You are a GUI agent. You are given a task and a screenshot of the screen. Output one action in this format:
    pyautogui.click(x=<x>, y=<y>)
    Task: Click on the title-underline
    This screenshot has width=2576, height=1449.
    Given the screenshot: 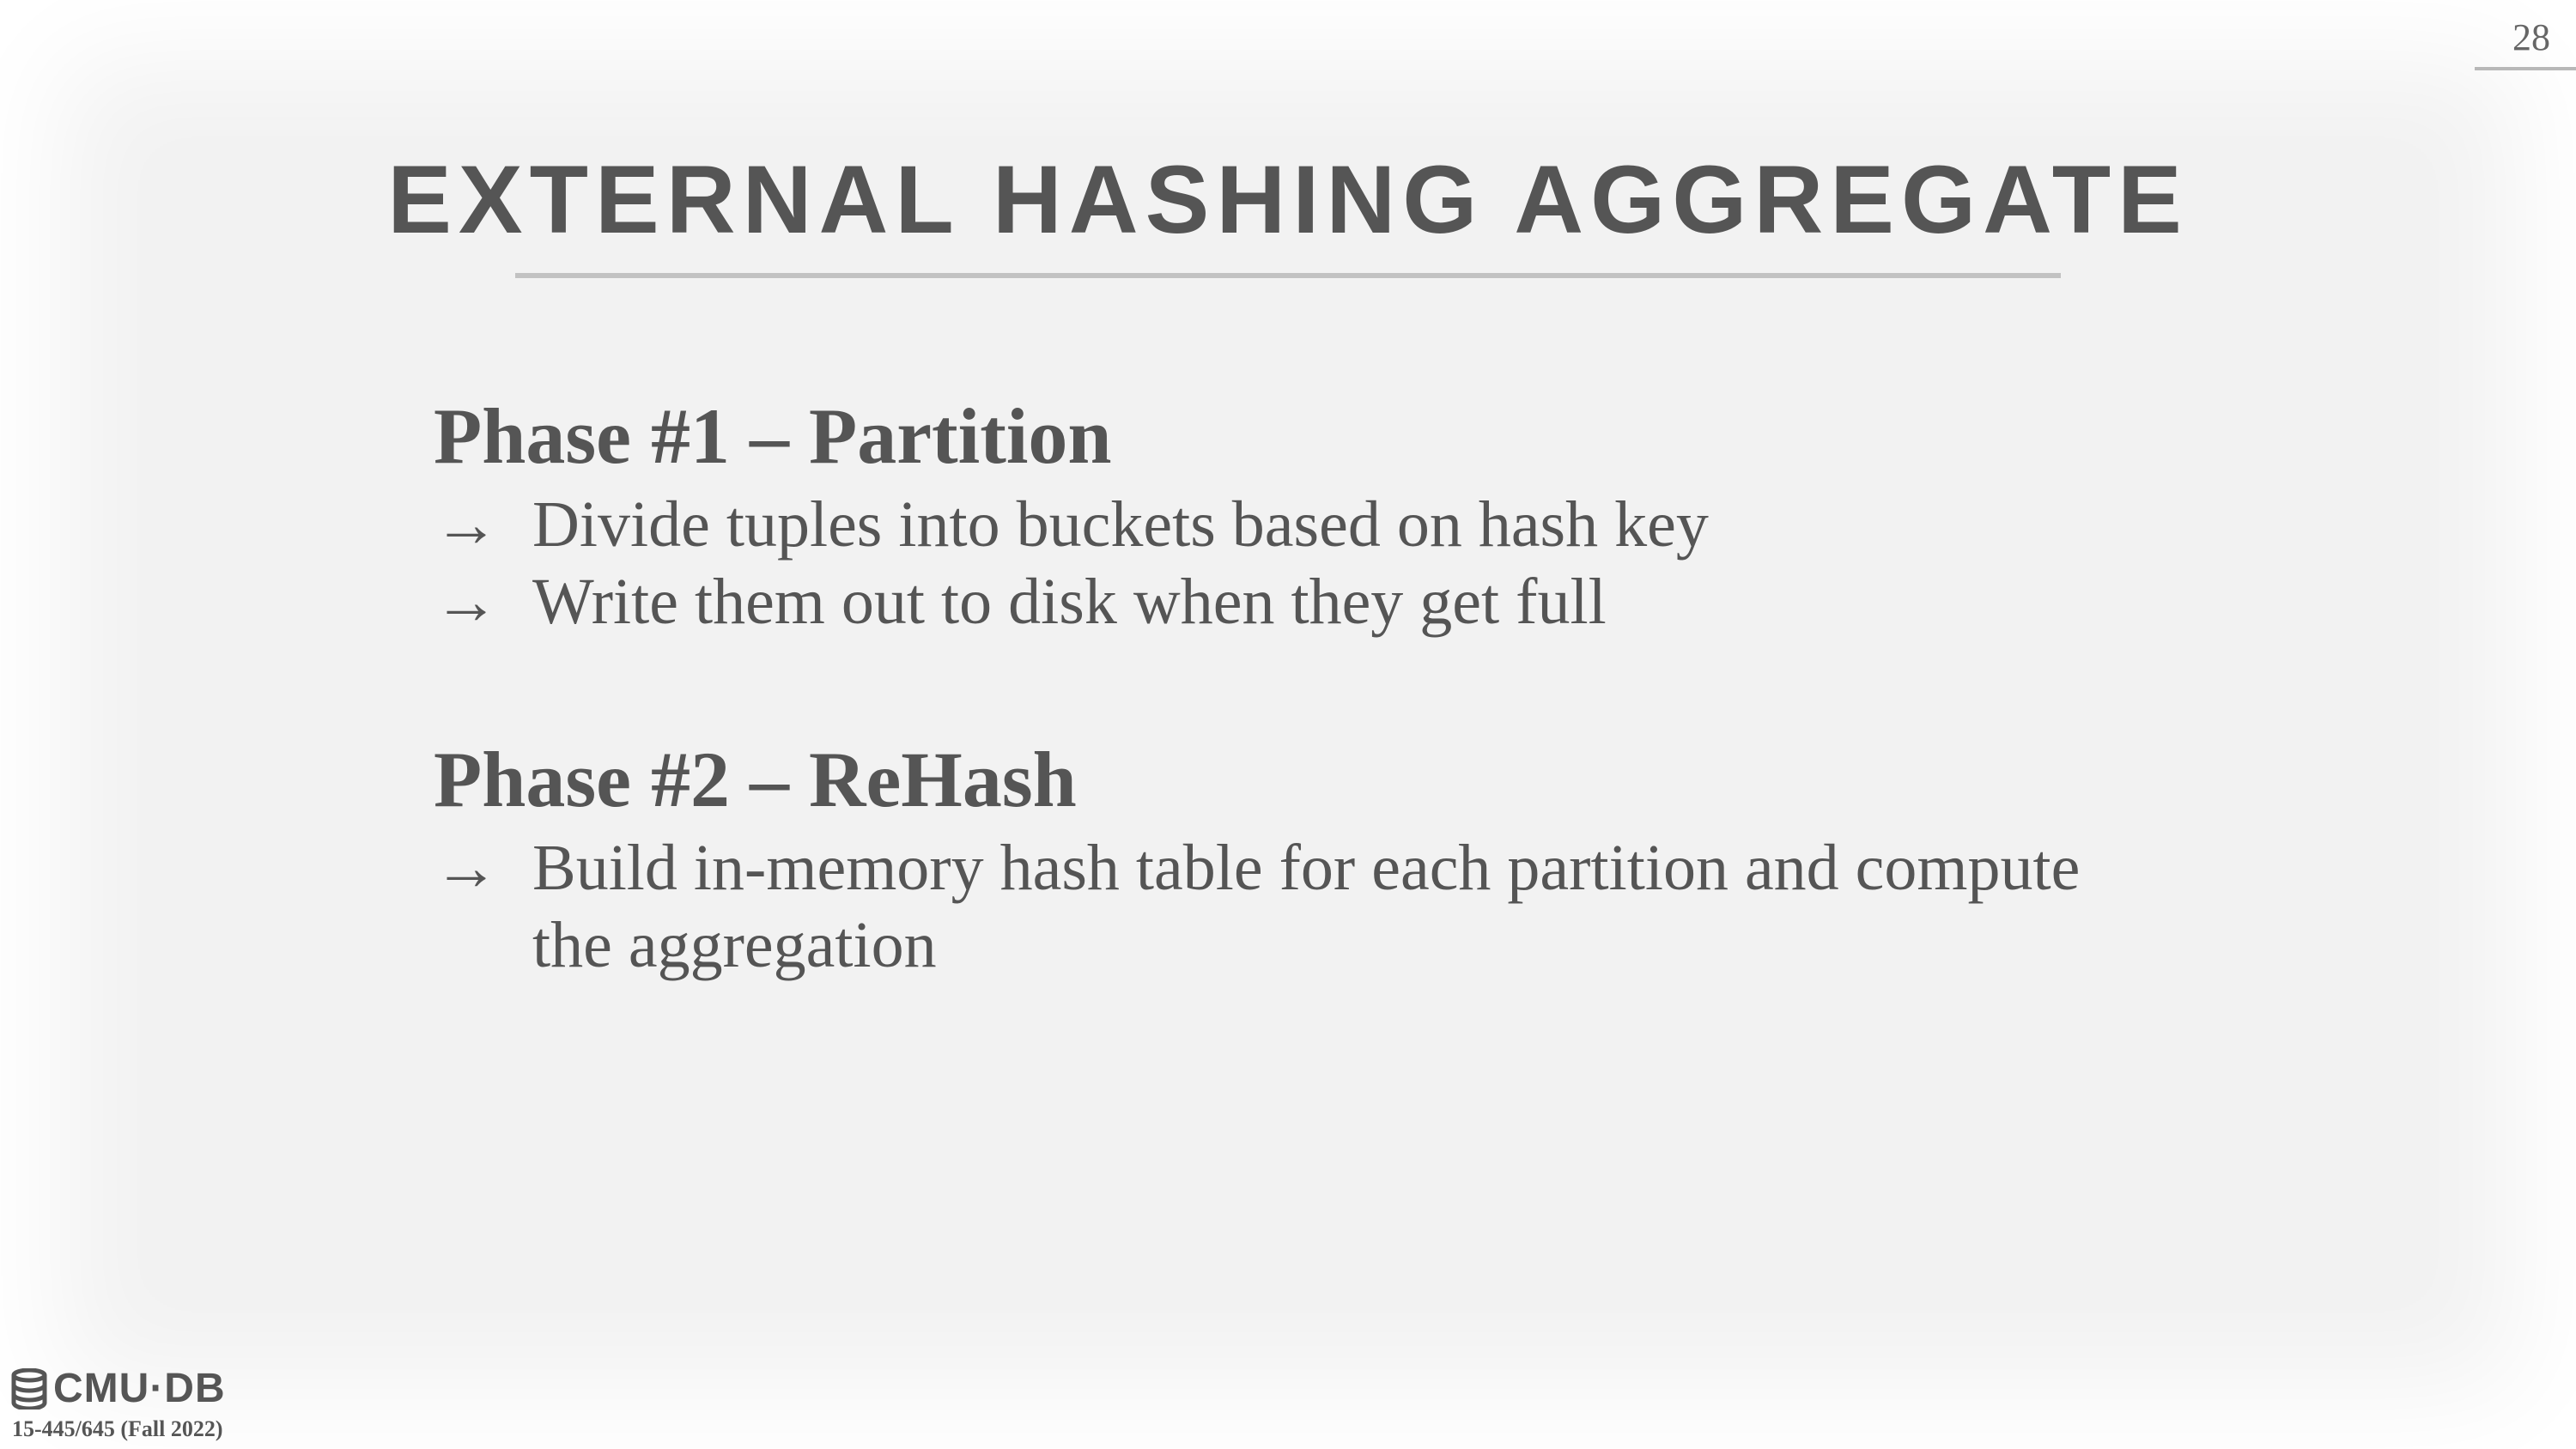 What is the action you would take?
    pyautogui.click(x=1288, y=275)
    